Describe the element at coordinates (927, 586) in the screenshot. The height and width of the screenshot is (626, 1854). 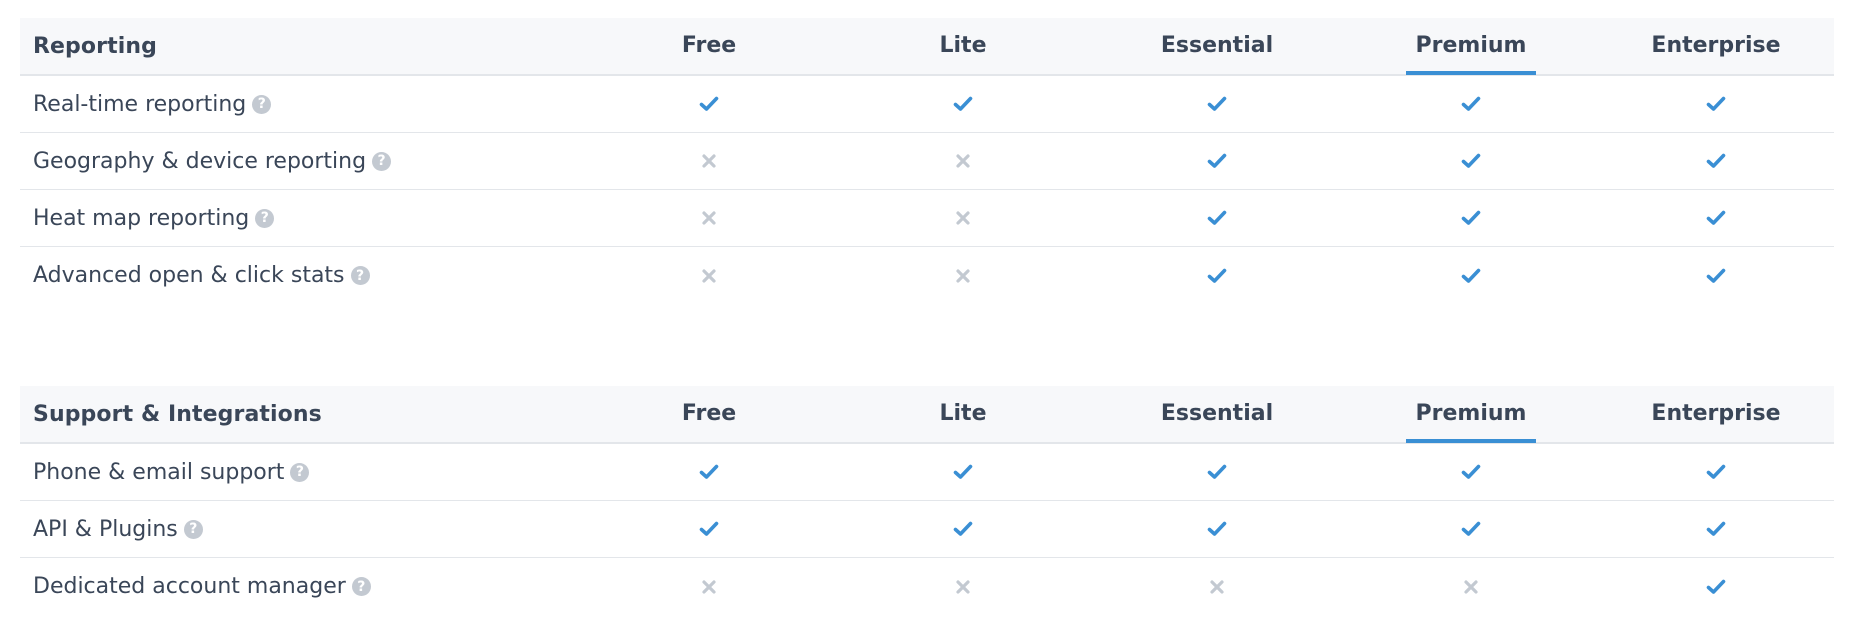
I see `feature-row: Dedicated account manager ?` at that location.